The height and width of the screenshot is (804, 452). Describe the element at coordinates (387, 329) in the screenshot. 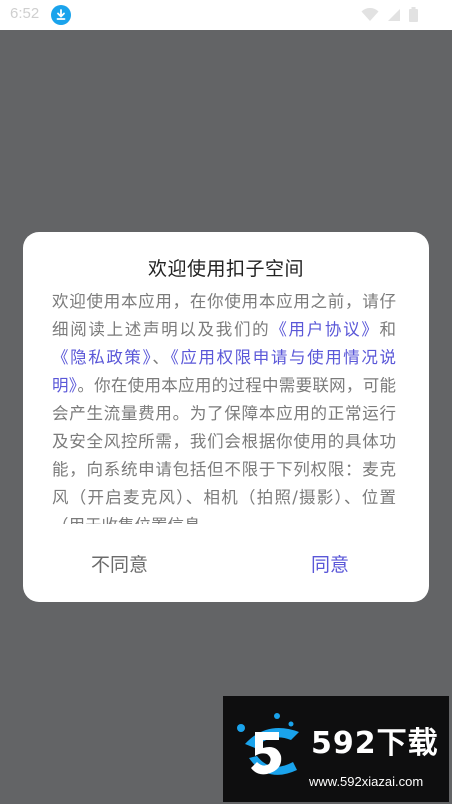

I see `body-text-and: 和` at that location.